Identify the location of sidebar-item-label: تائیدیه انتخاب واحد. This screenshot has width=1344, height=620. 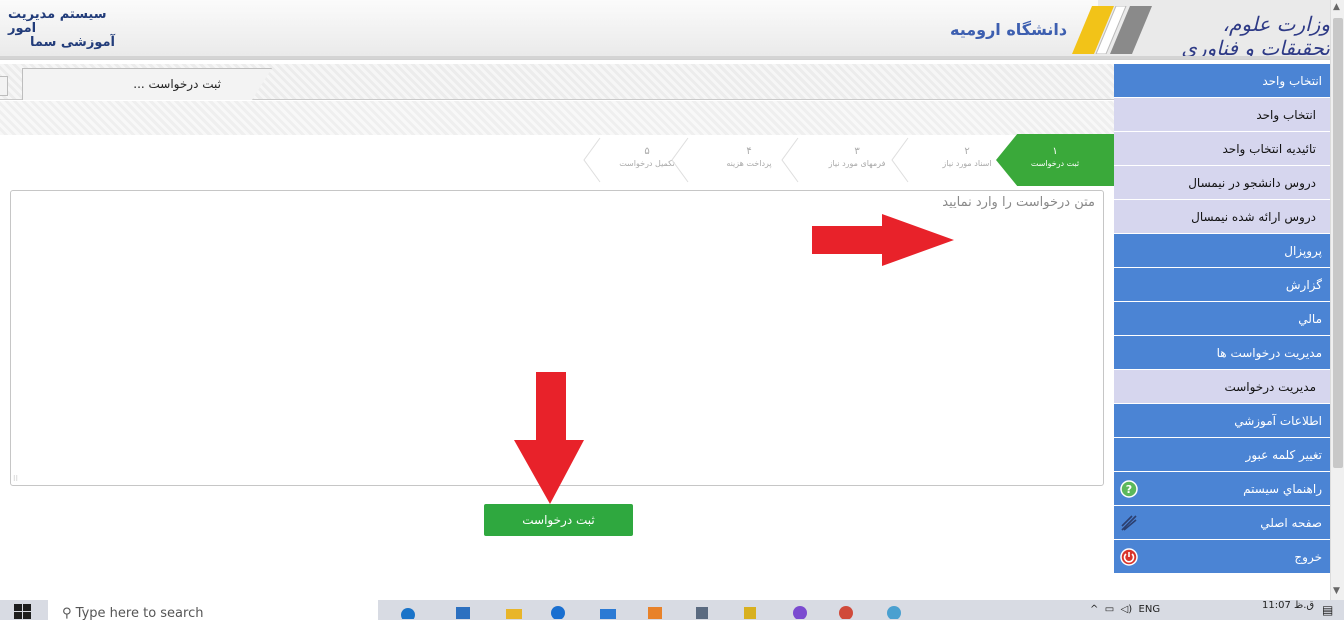
(1269, 149).